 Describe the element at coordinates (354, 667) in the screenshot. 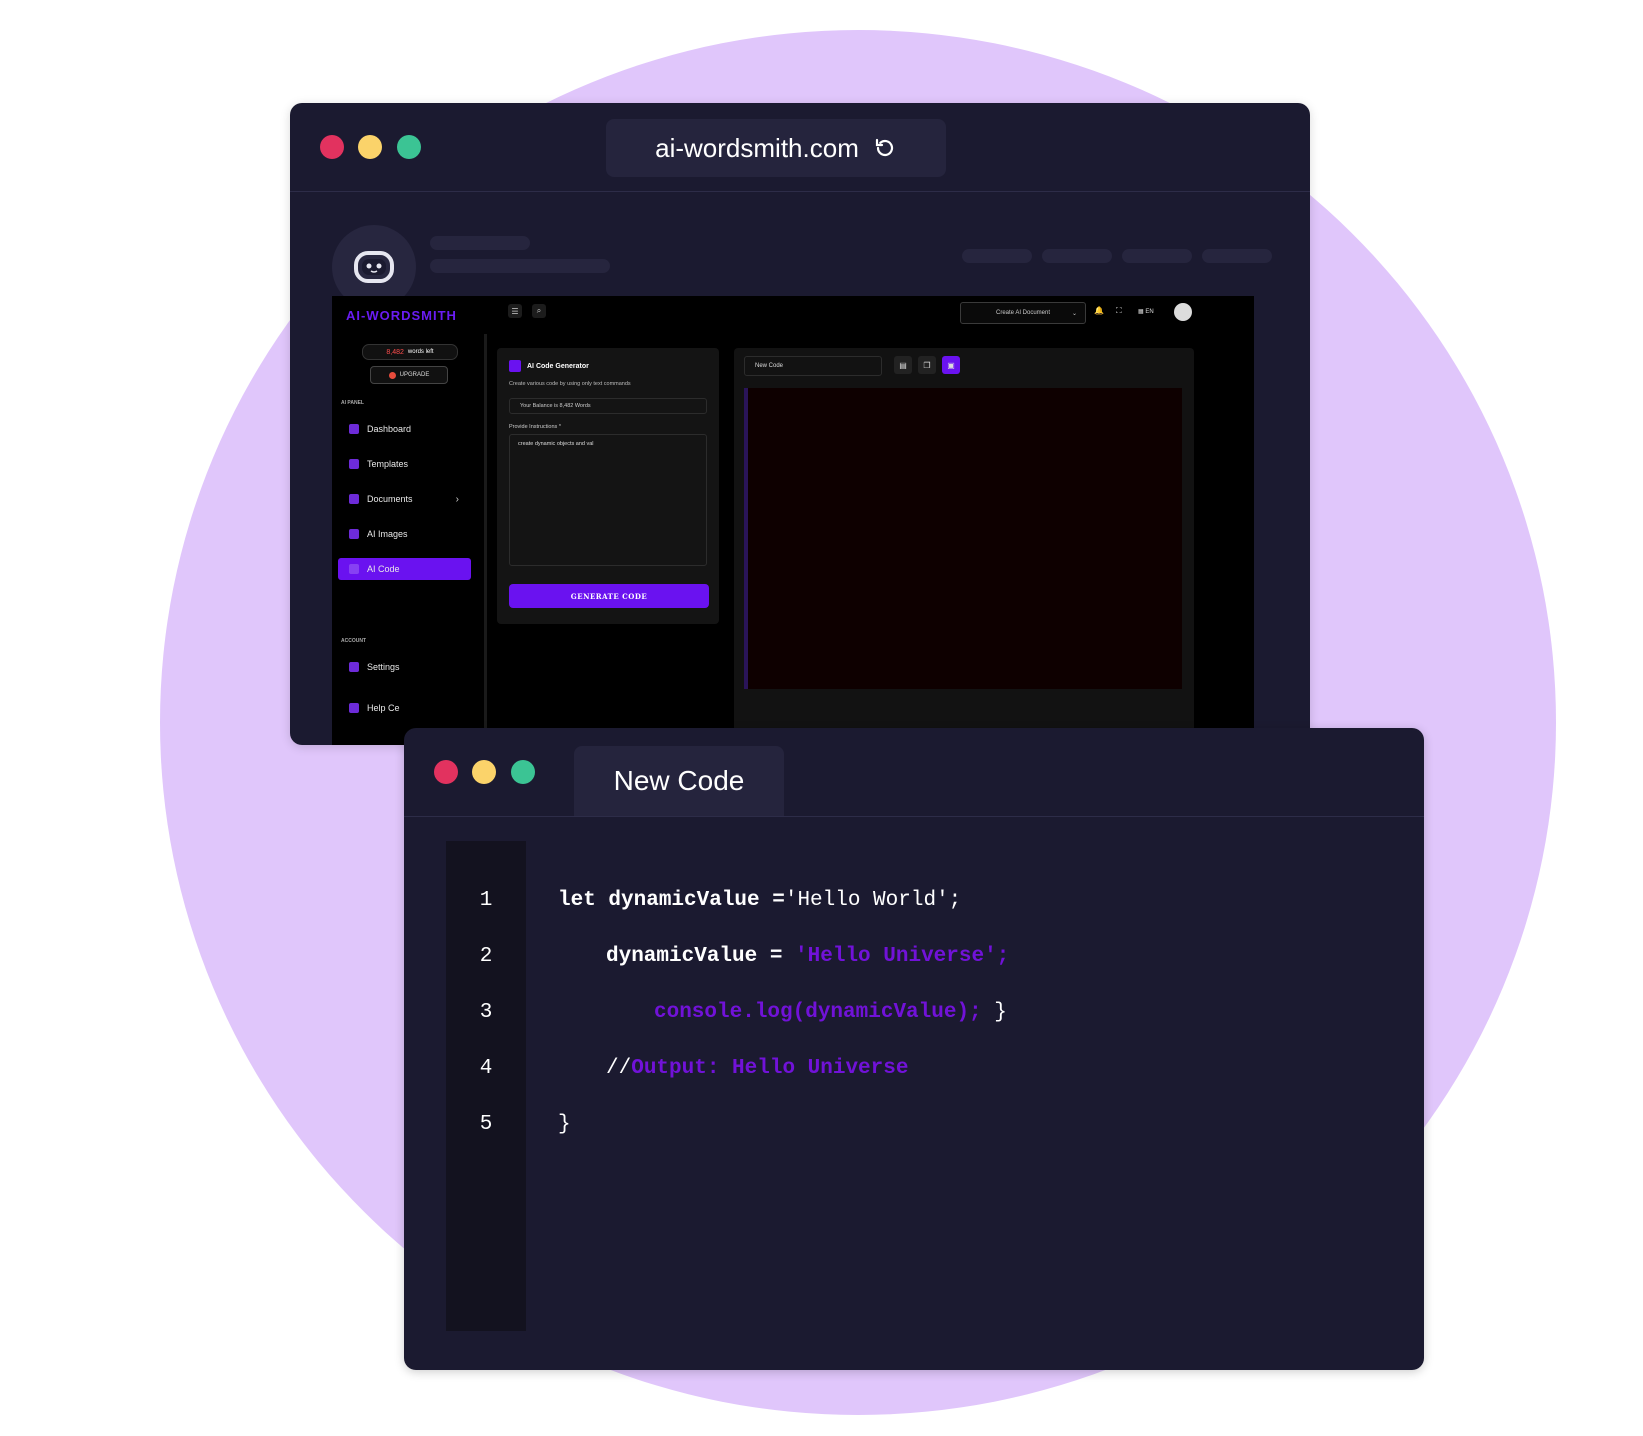

I see `gear-icon` at that location.